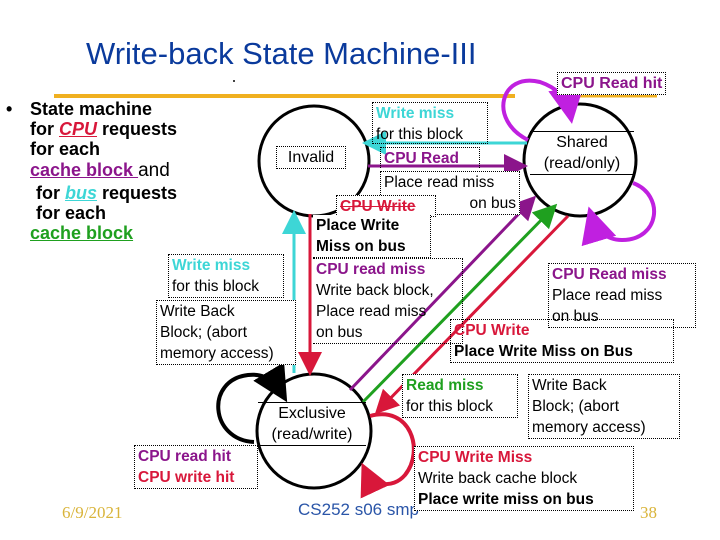  I want to click on place-write-miss-on-bus-text-2: Place write miss on bus, so click(506, 499).